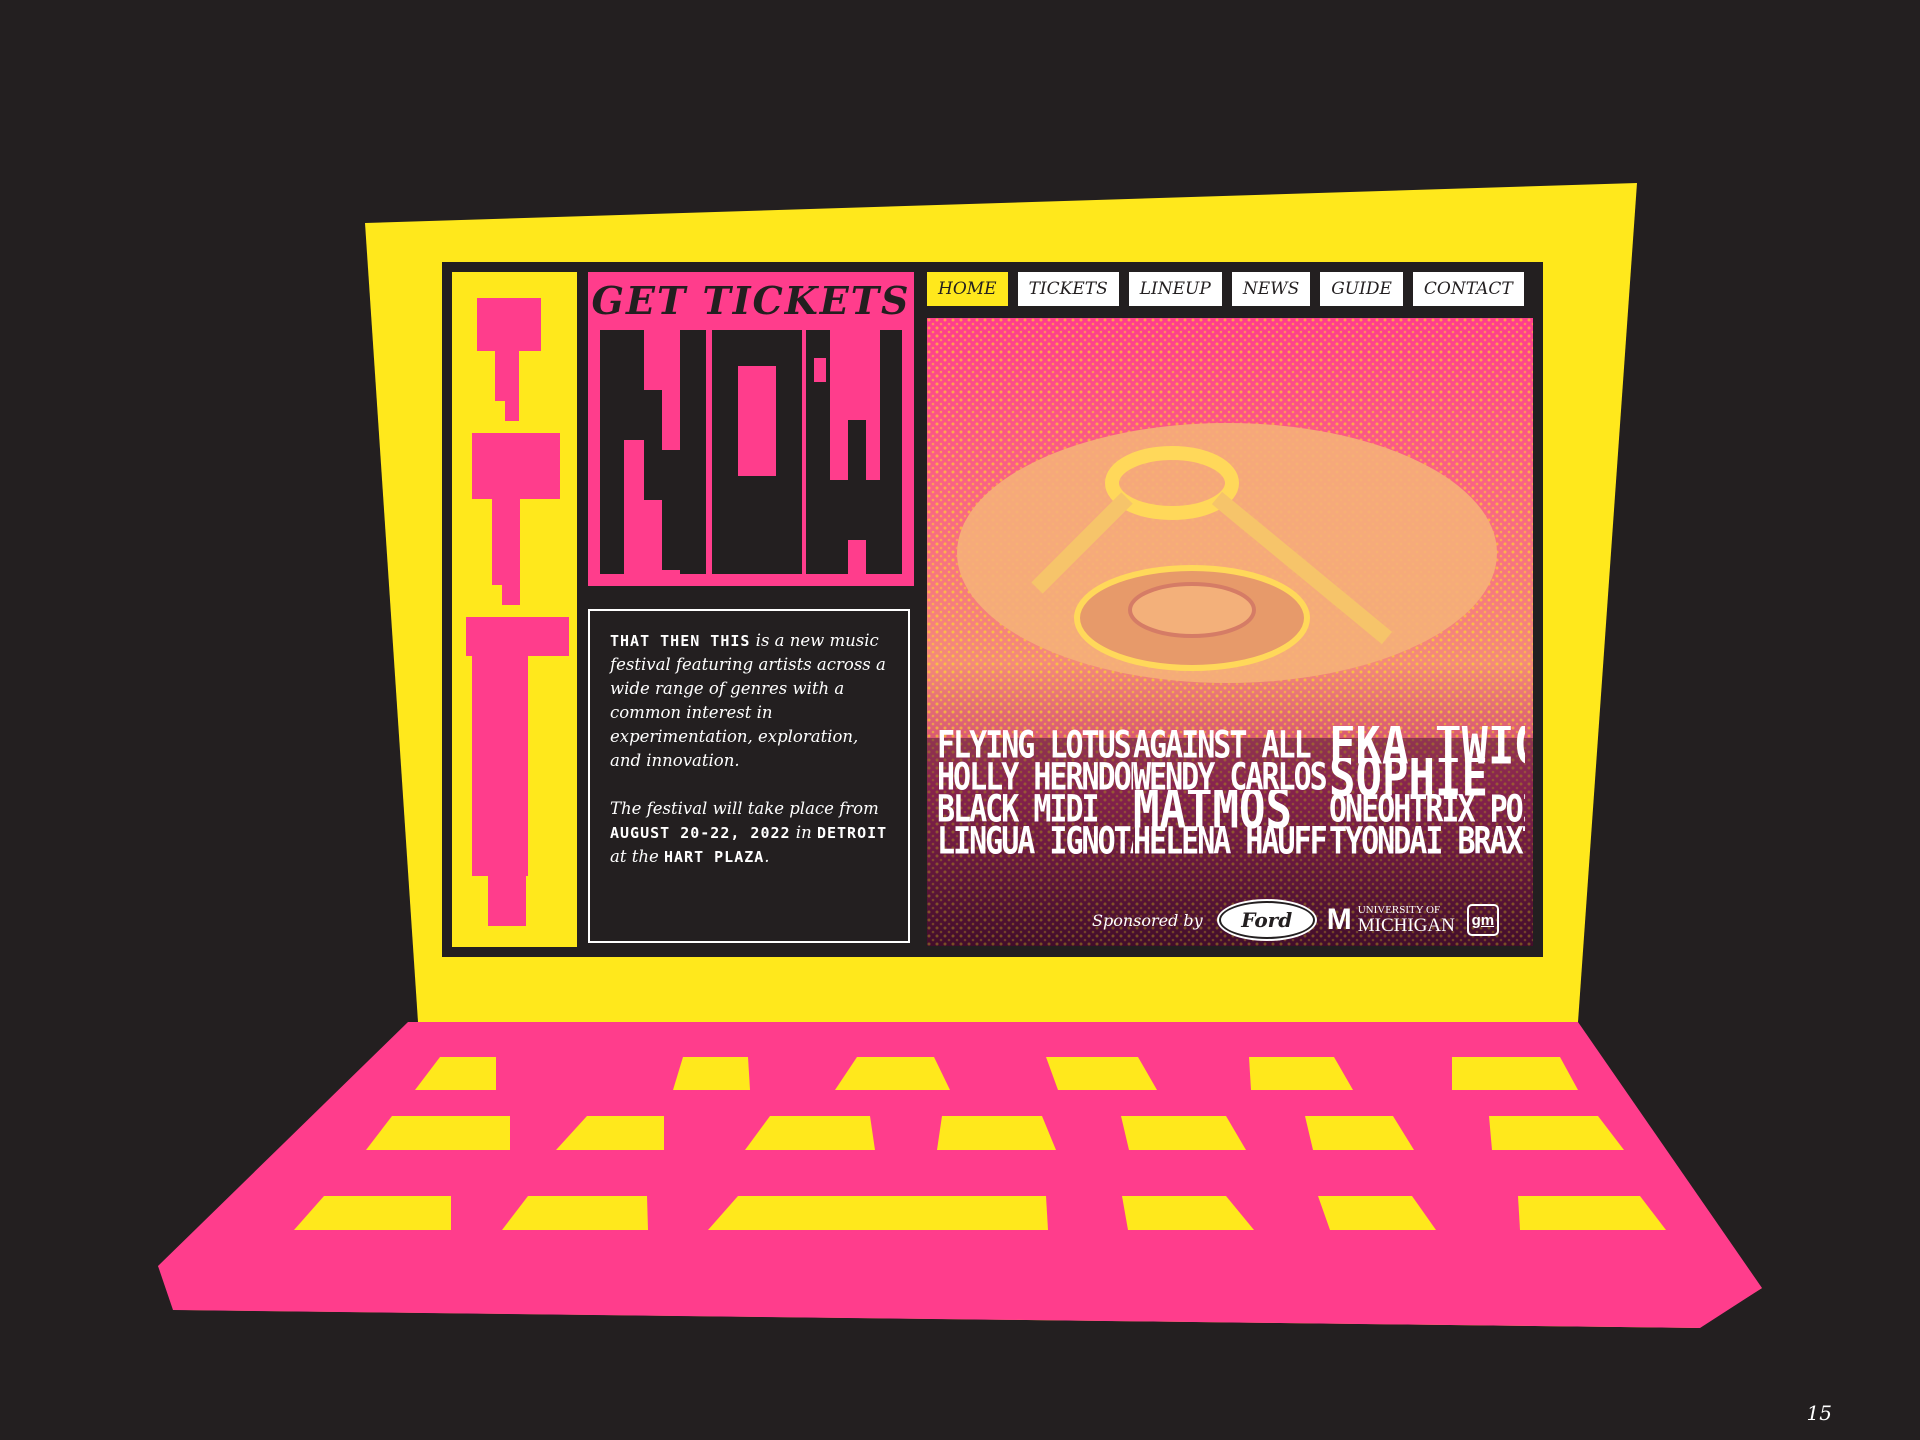  I want to click on get-tickets-panel: GET TICKETS, so click(751, 429).